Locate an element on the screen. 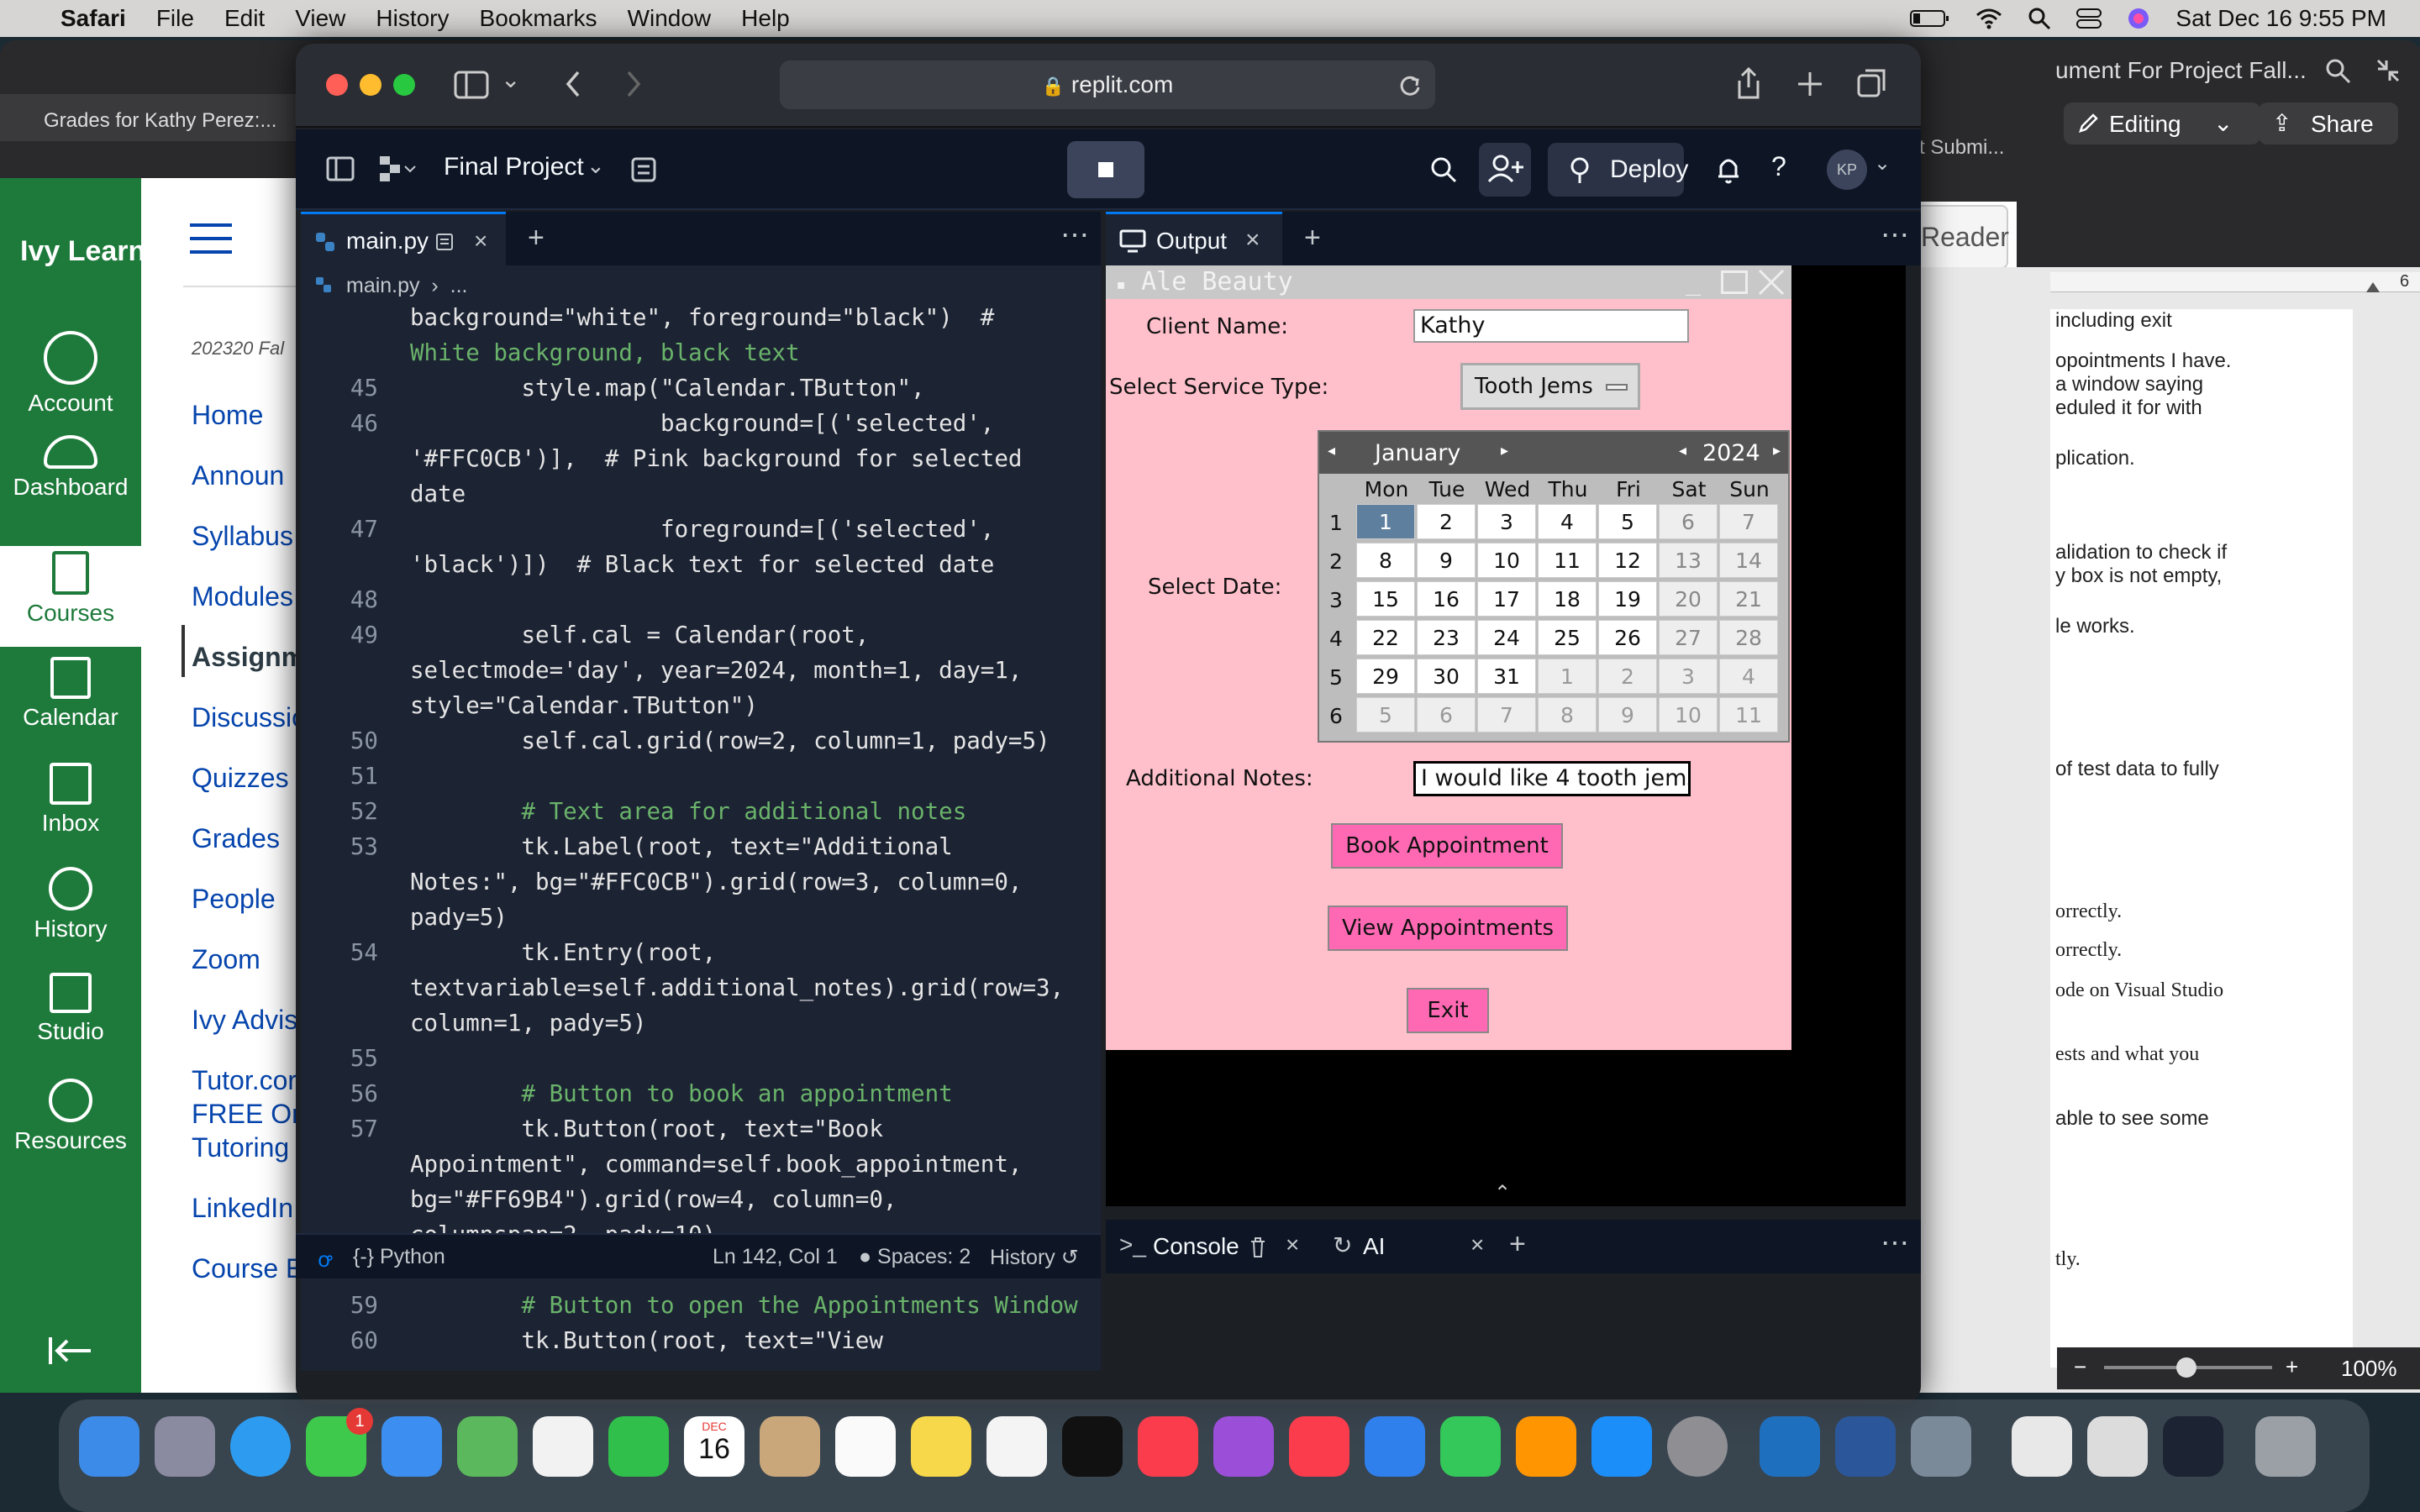  share-icon is located at coordinates (1748, 84).